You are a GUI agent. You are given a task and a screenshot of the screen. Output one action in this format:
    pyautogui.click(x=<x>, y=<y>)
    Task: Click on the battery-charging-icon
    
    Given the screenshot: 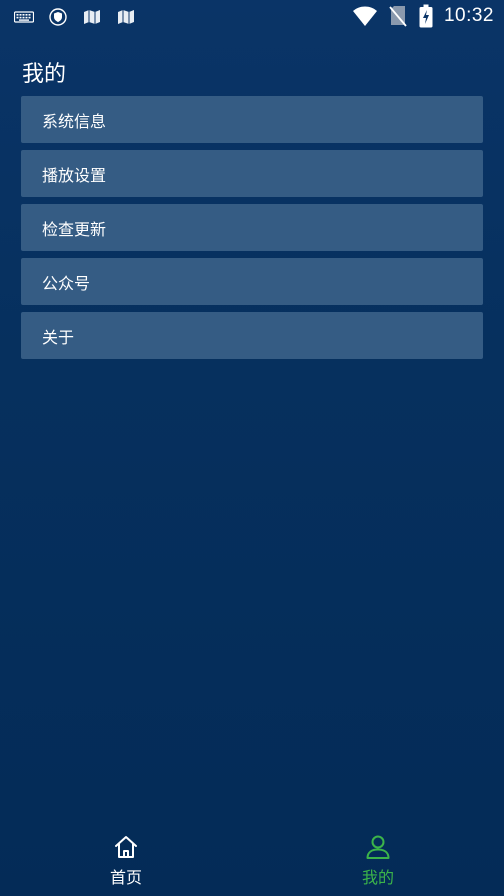 What is the action you would take?
    pyautogui.click(x=426, y=16)
    